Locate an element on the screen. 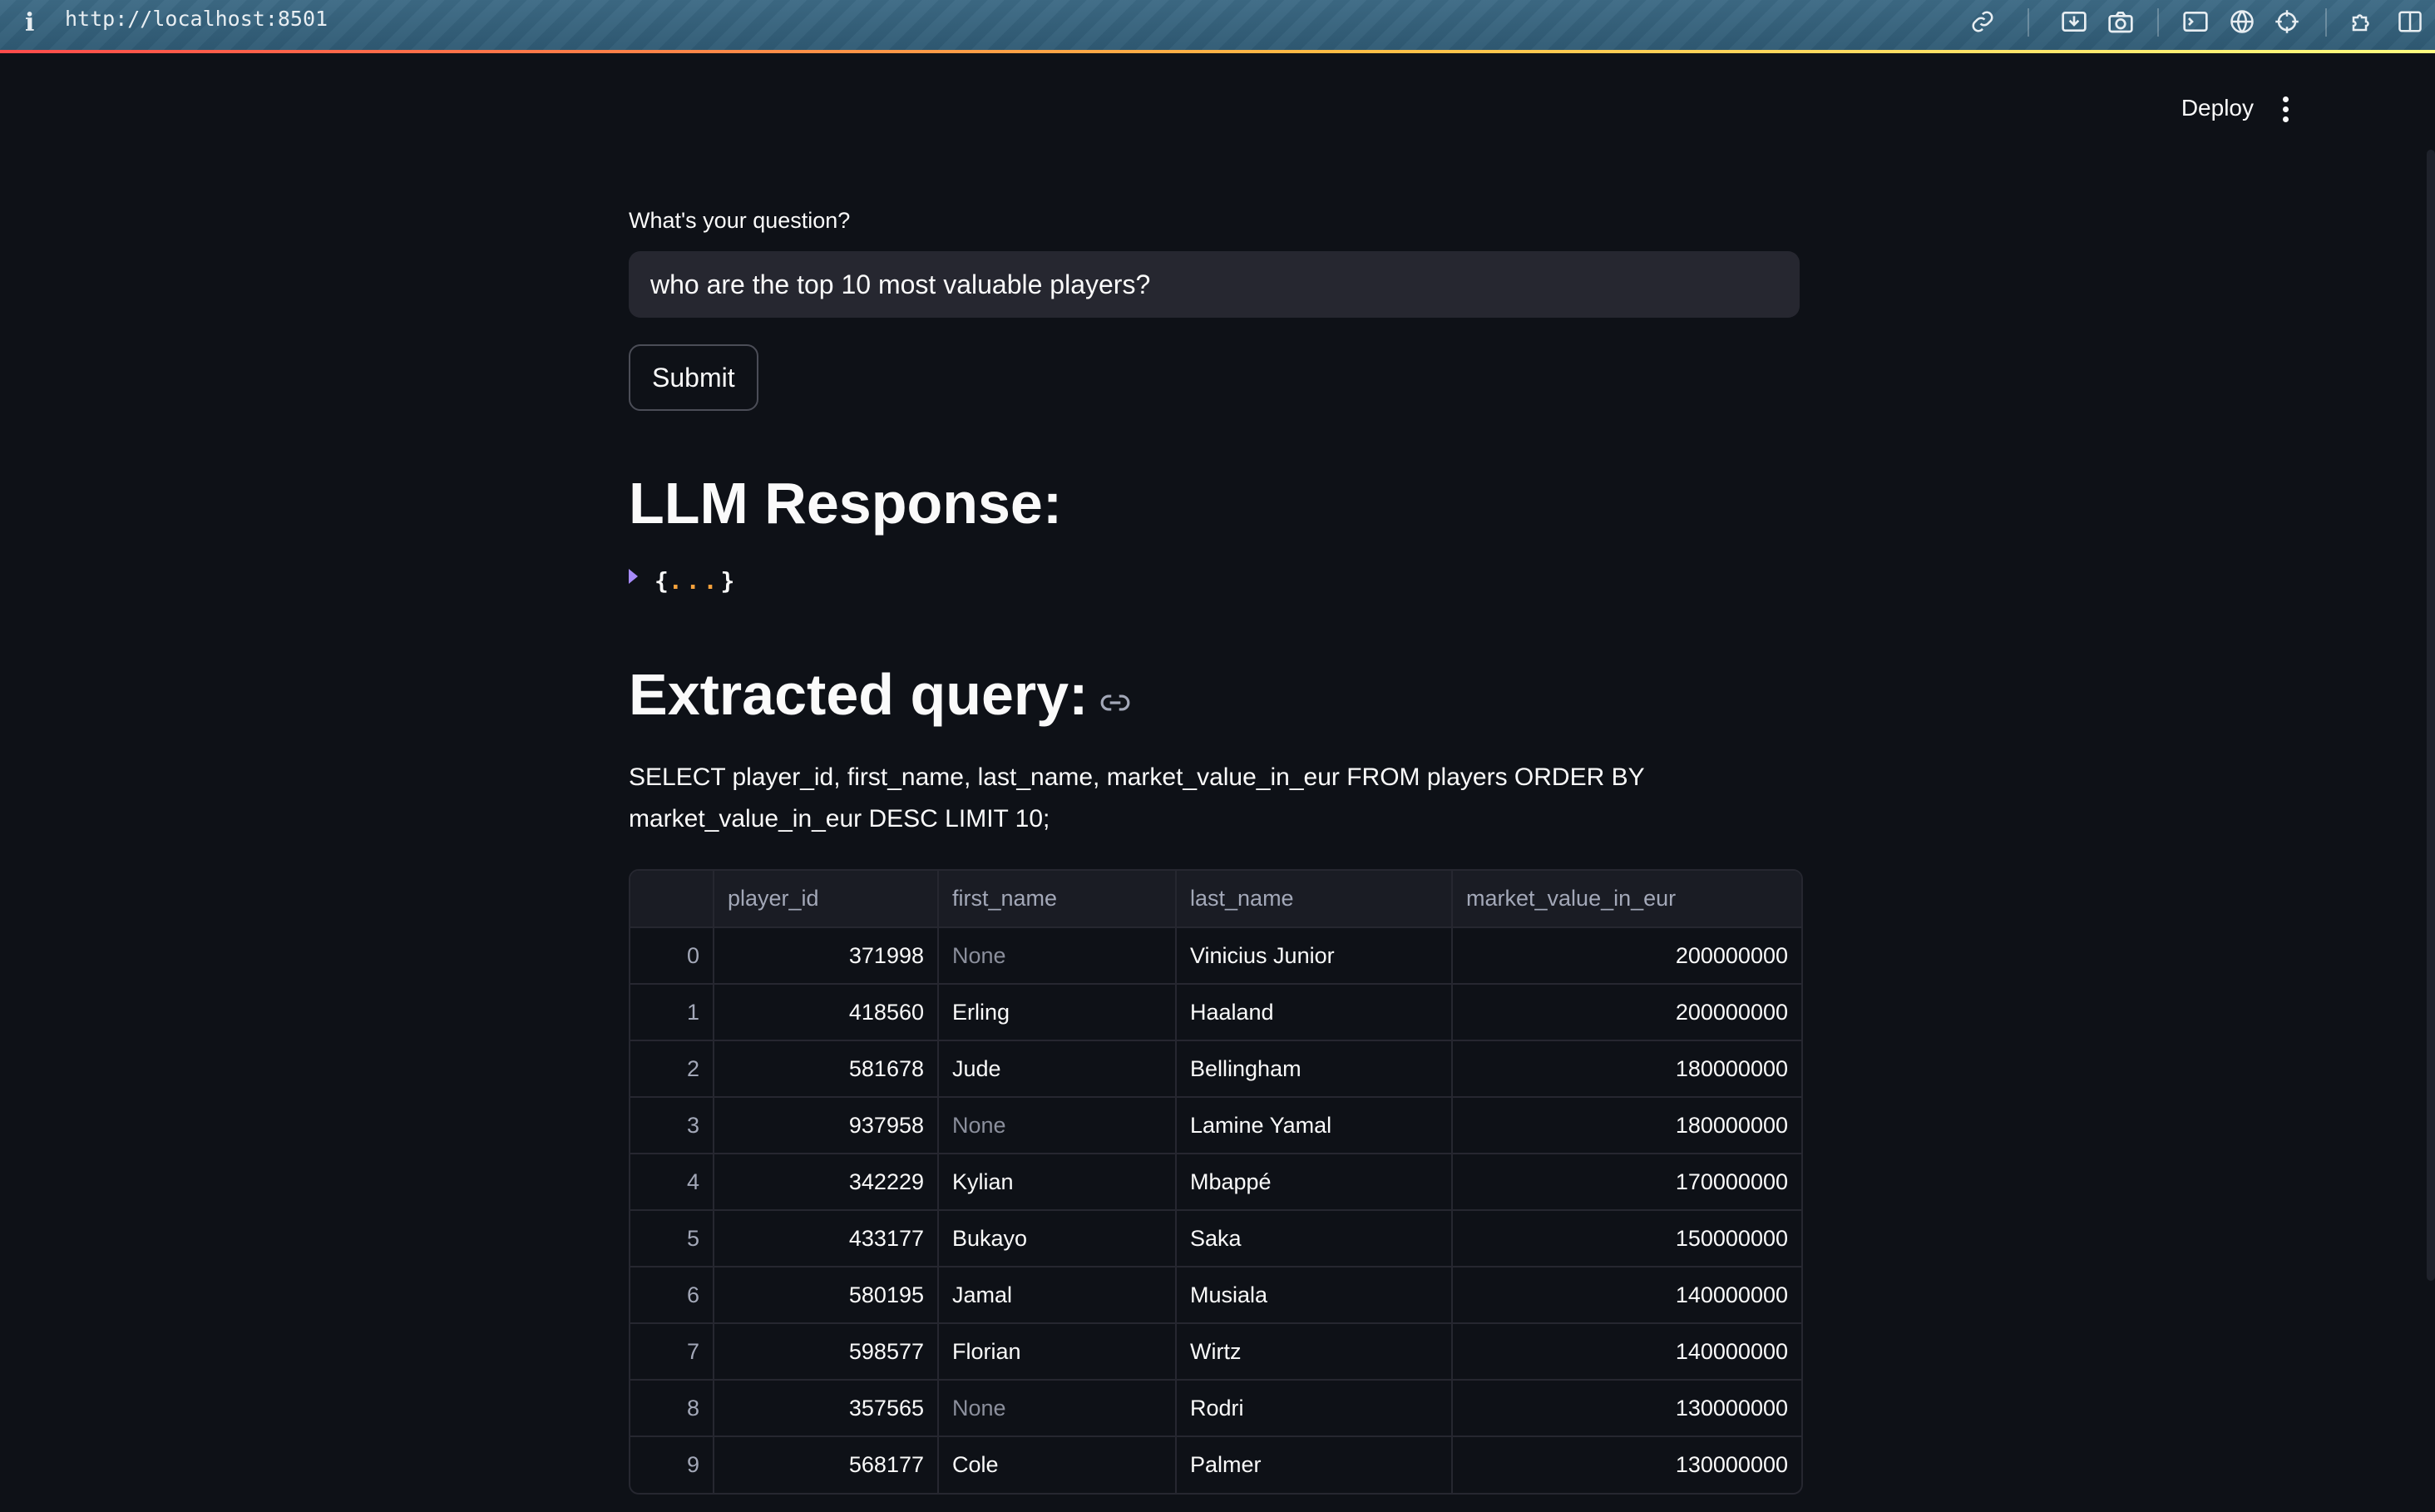 Image resolution: width=2435 pixels, height=1512 pixels. player-id-cell: 580195 is located at coordinates (826, 1295).